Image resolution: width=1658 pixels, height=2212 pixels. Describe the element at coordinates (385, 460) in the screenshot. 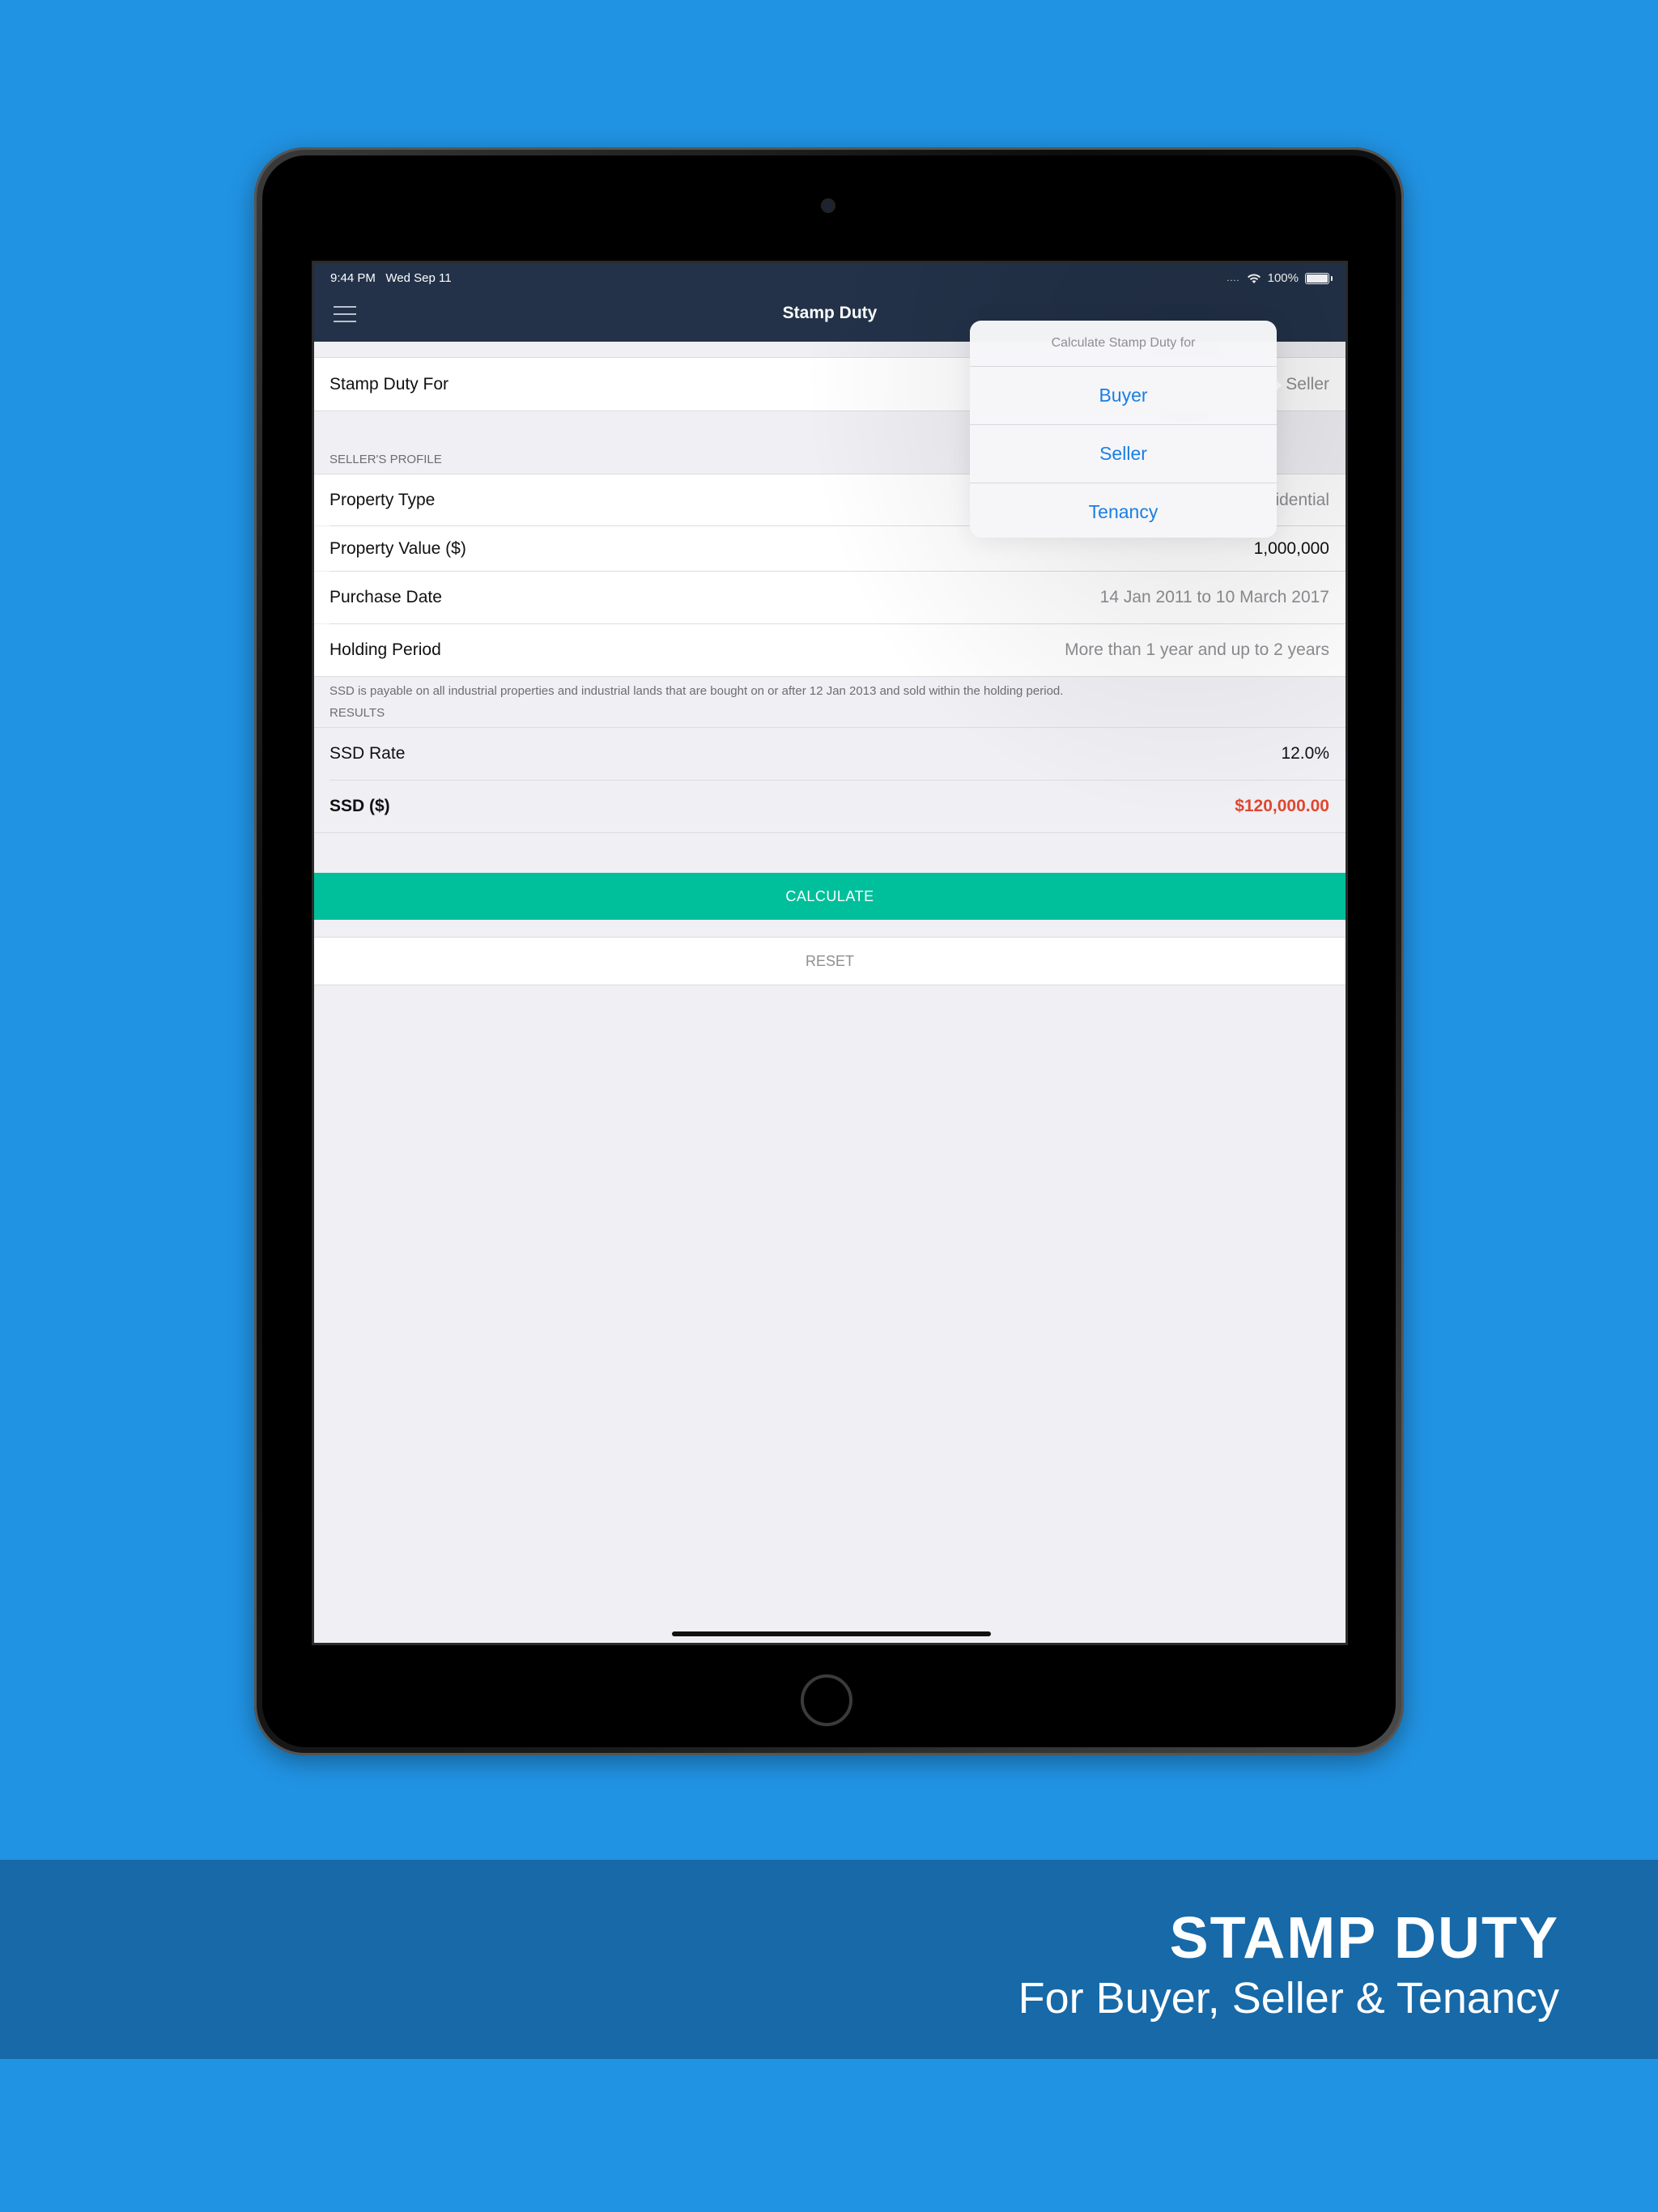

I see `sellers-profile-header: SELLER'S PROFILE` at that location.